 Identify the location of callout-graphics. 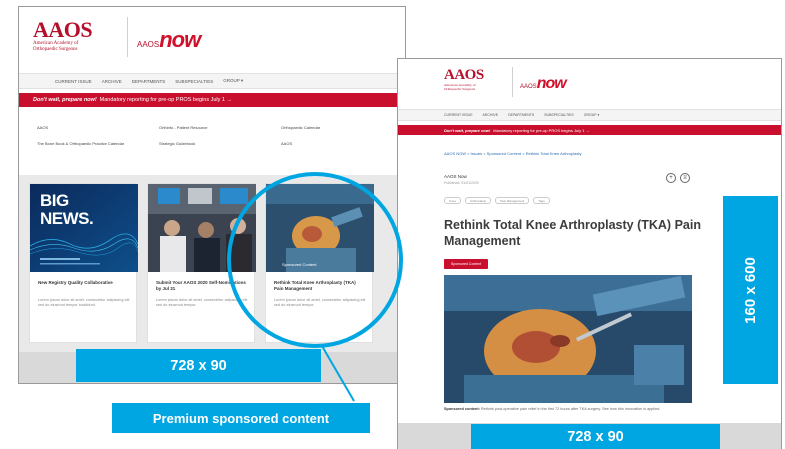
(315, 287).